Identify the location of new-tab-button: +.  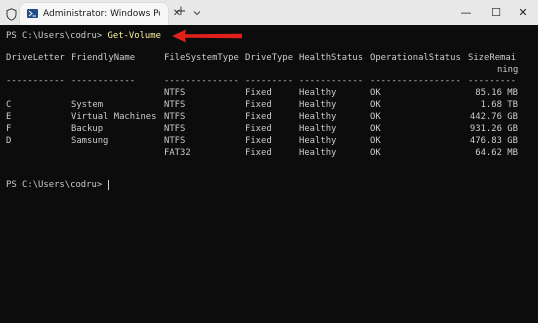
(181, 12).